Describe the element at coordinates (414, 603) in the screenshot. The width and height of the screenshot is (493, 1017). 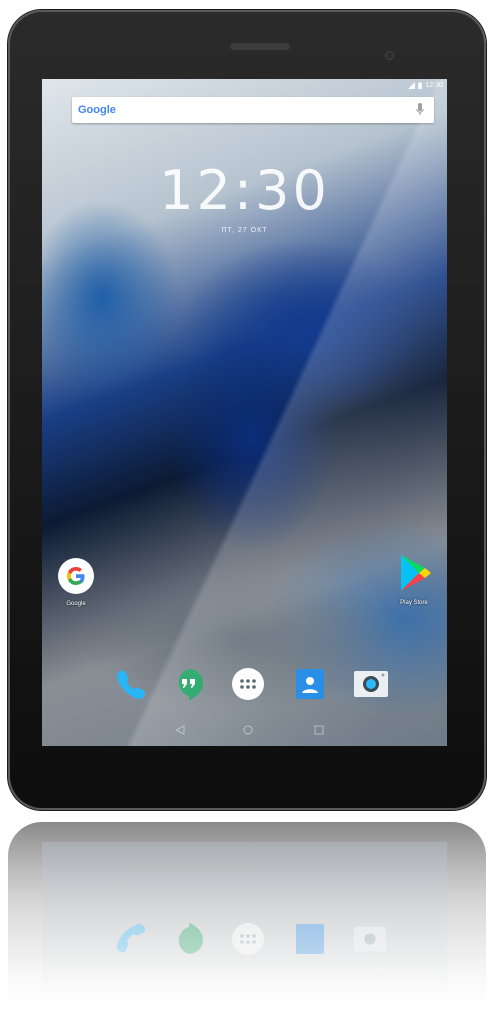
I see `app-label-play-store: Play Store` at that location.